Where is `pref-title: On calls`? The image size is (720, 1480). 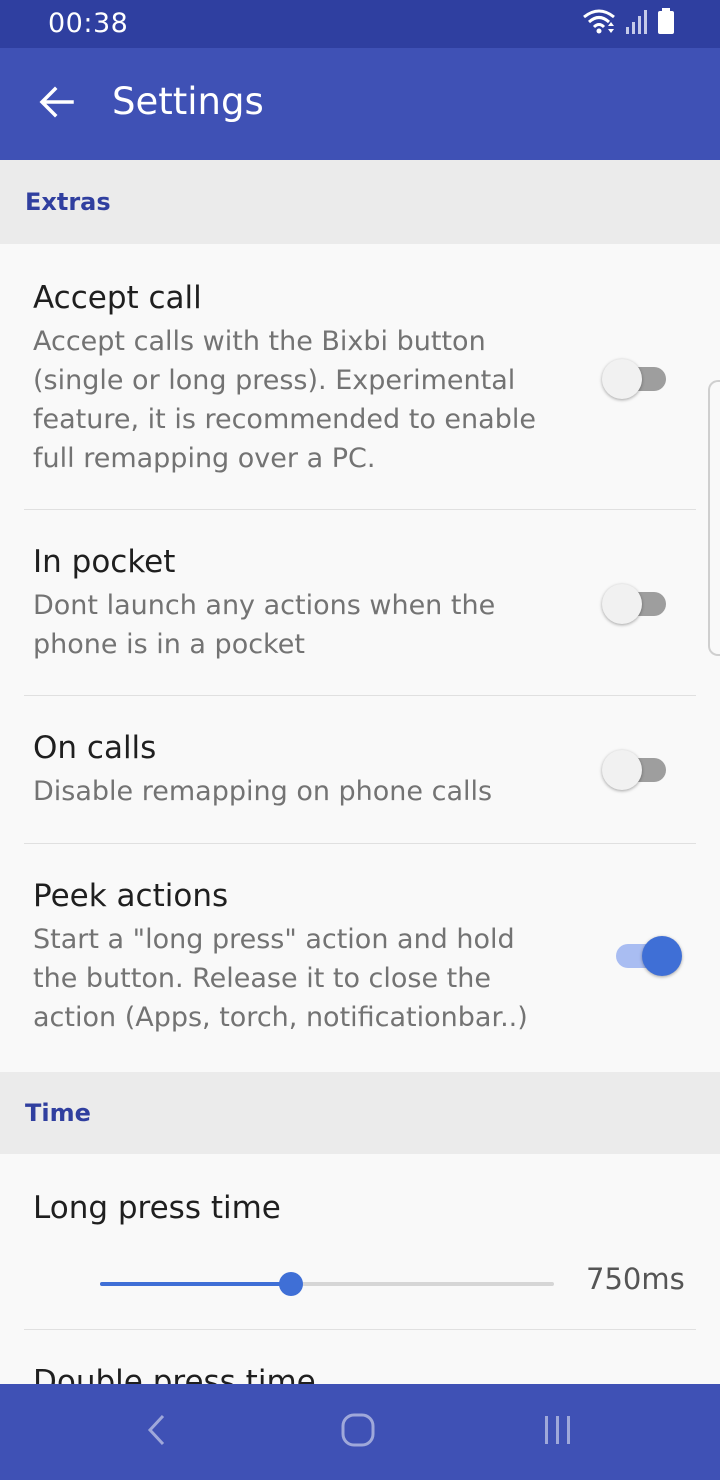
pref-title: On calls is located at coordinates (95, 748).